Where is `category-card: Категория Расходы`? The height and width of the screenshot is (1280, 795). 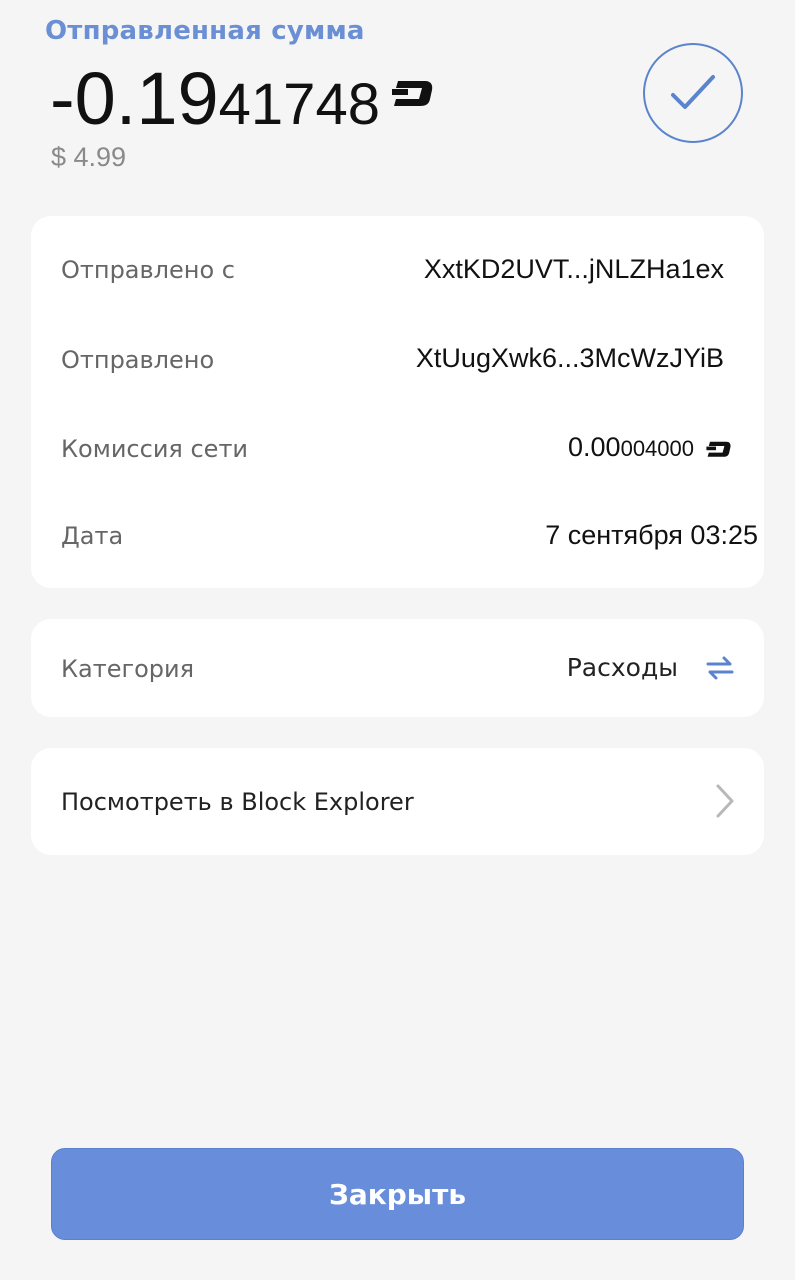
category-card: Категория Расходы is located at coordinates (397, 668).